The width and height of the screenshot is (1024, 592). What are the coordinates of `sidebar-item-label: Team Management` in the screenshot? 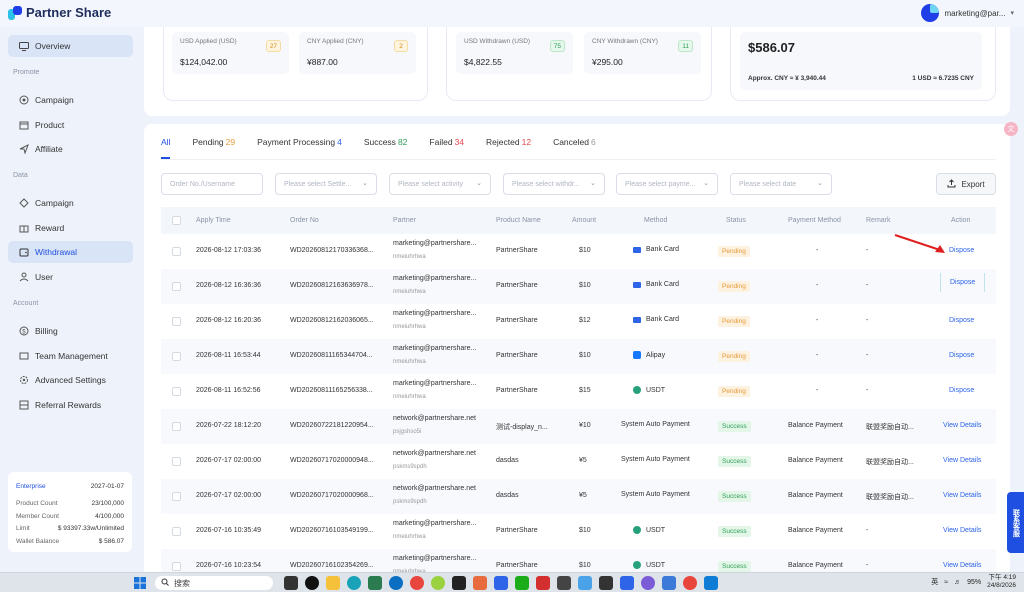 It's located at (71, 356).